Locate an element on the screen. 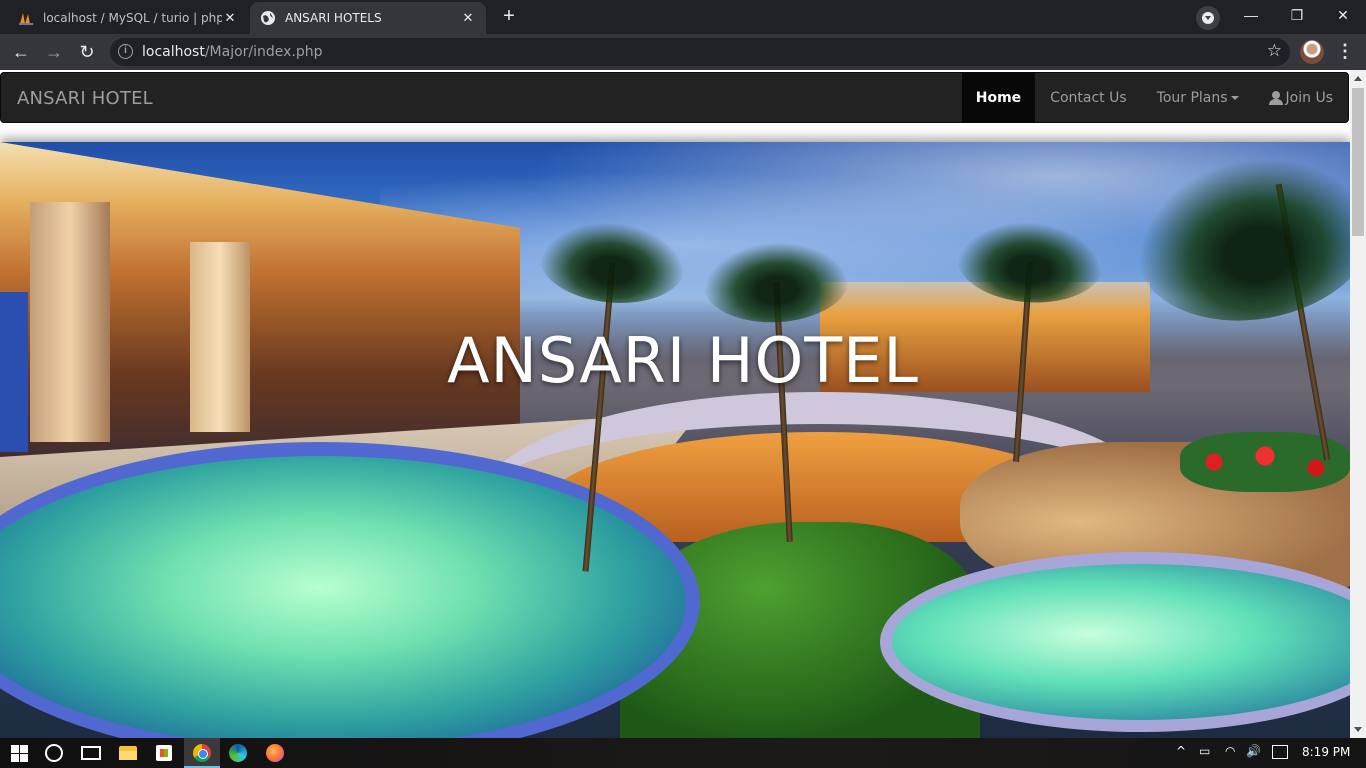 This screenshot has width=1366, height=768. scroll-down-icon is located at coordinates (1358, 729).